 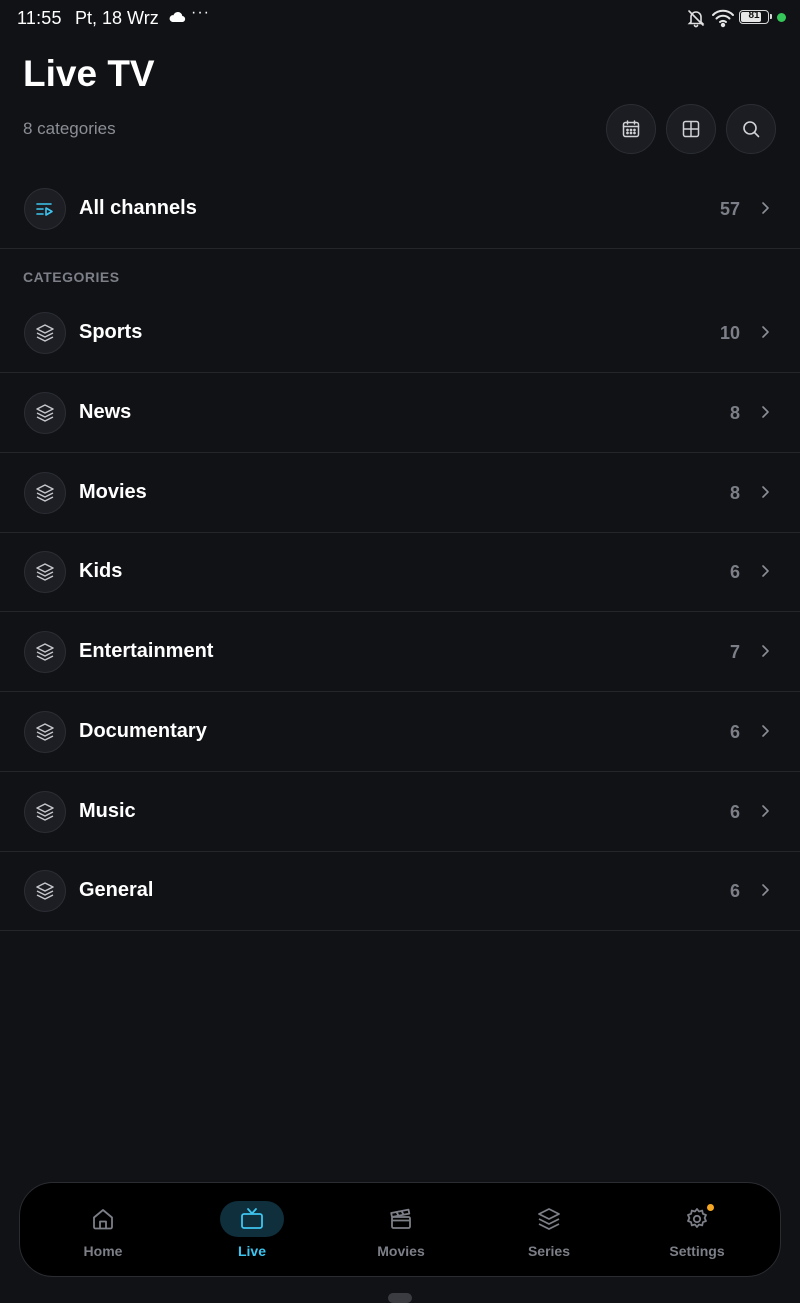 What do you see at coordinates (729, 209) in the screenshot?
I see `all-channels-count: 57` at bounding box center [729, 209].